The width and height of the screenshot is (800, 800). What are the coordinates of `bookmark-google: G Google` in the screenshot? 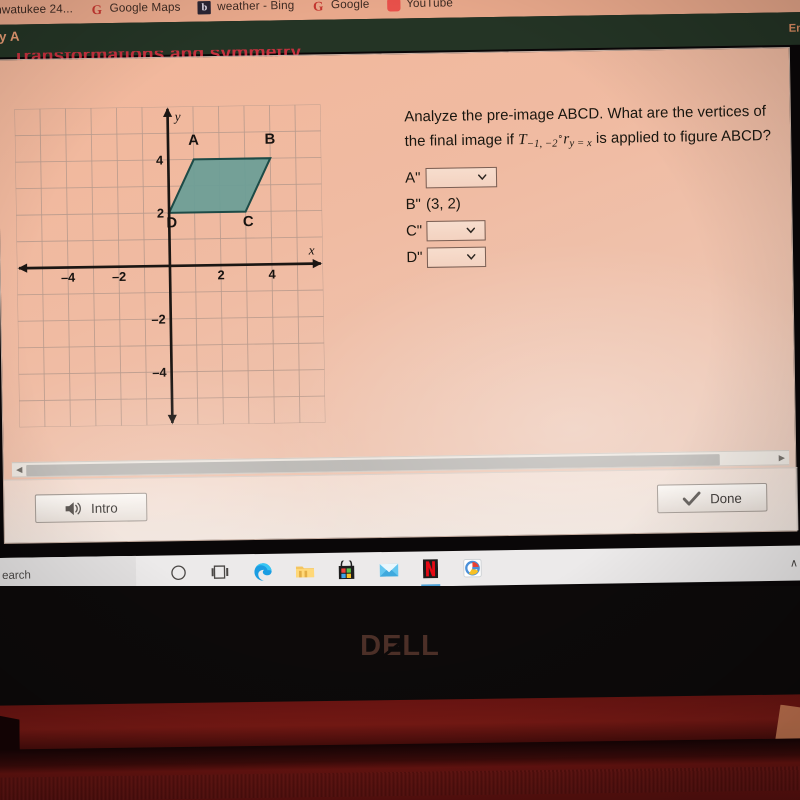 It's located at (341, 7).